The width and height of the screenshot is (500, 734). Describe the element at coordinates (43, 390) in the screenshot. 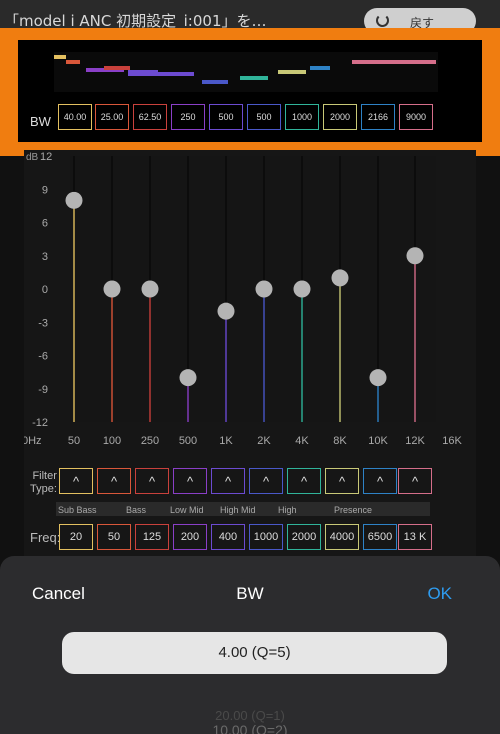

I see `y-tick-label: -9` at that location.